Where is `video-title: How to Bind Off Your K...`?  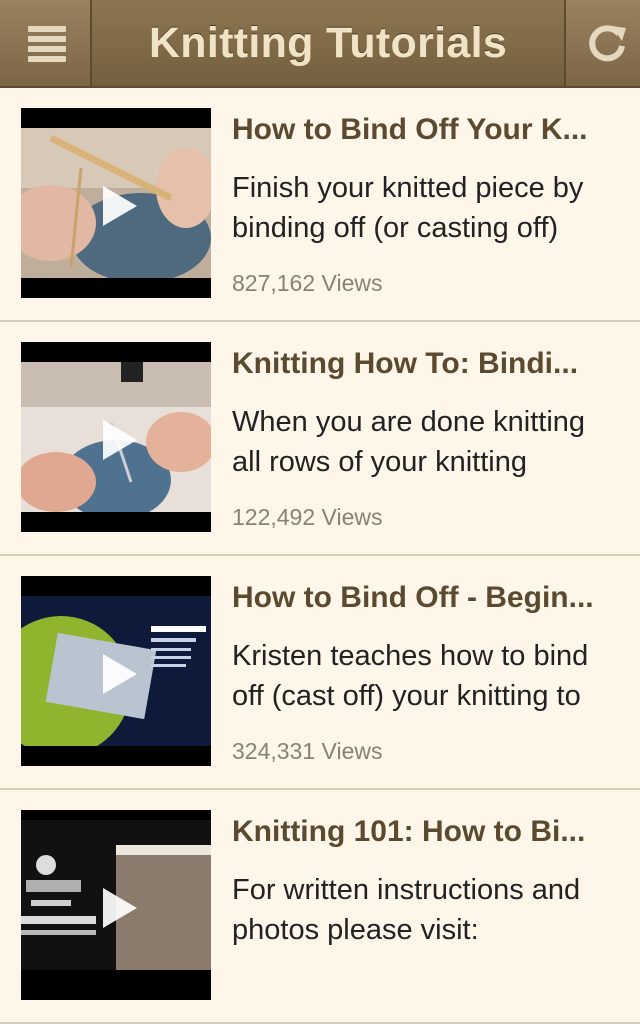
video-title: How to Bind Off Your K... is located at coordinates (432, 130).